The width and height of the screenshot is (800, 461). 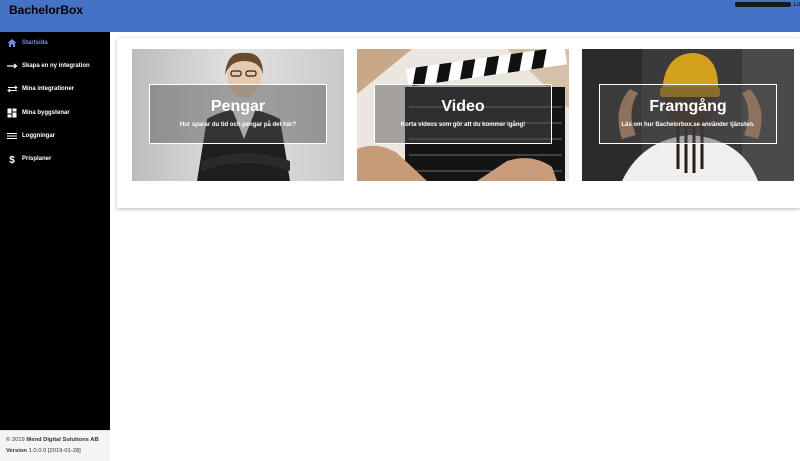 I want to click on user-label: Lo, so click(x=796, y=5).